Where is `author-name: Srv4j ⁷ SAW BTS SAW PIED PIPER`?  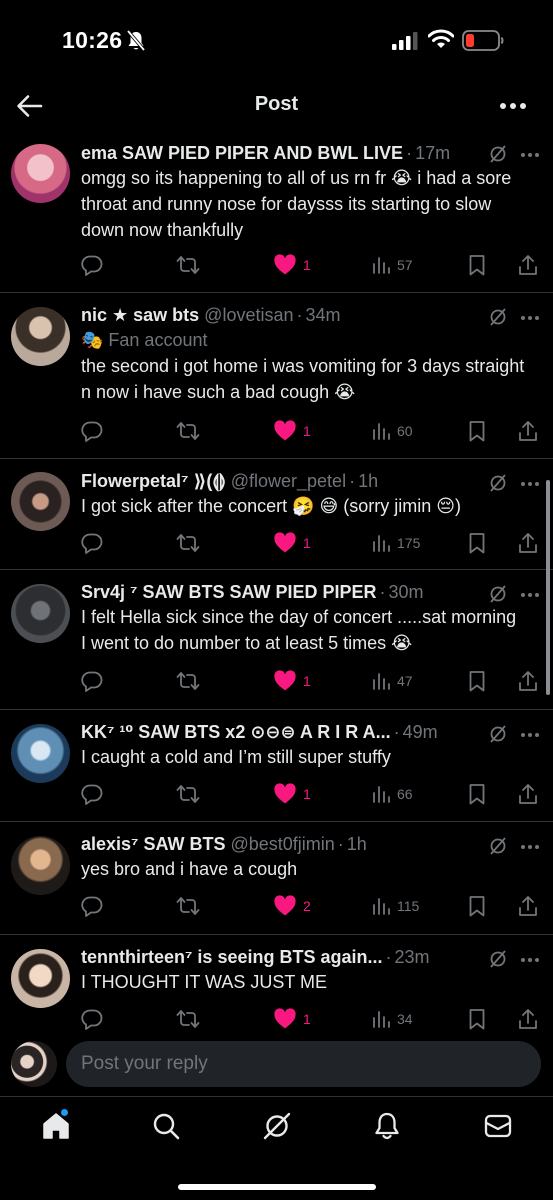 author-name: Srv4j ⁷ SAW BTS SAW PIED PIPER is located at coordinates (229, 592).